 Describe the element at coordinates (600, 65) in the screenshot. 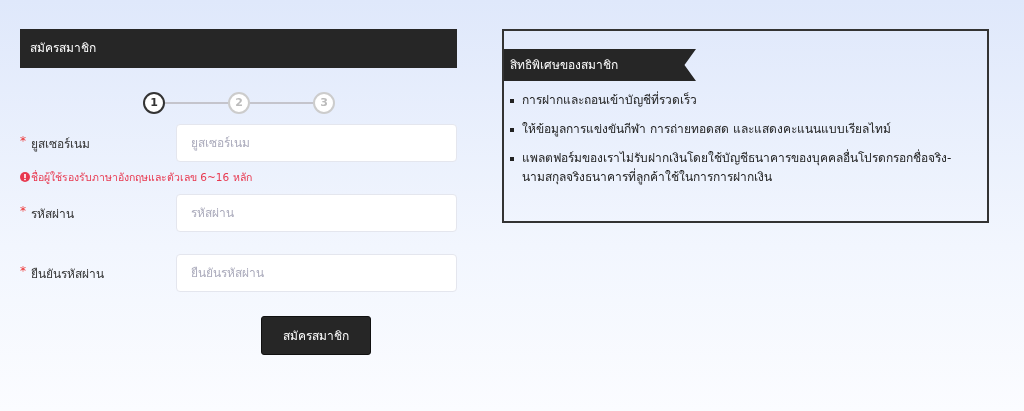

I see `ribbon-title: สิทธิพิเศษของสมาชิก` at that location.